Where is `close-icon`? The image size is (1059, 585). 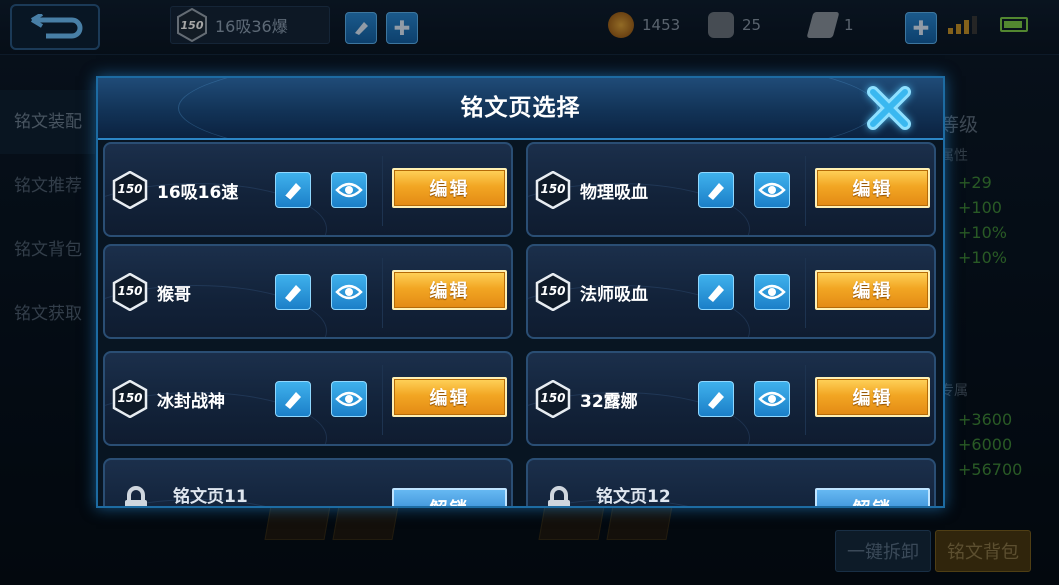 close-icon is located at coordinates (889, 108).